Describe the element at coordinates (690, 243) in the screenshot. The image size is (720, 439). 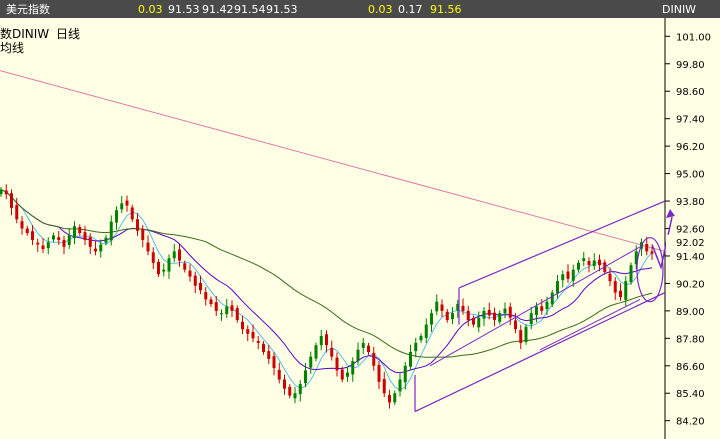
I see `last-price-label: 92.02` at that location.